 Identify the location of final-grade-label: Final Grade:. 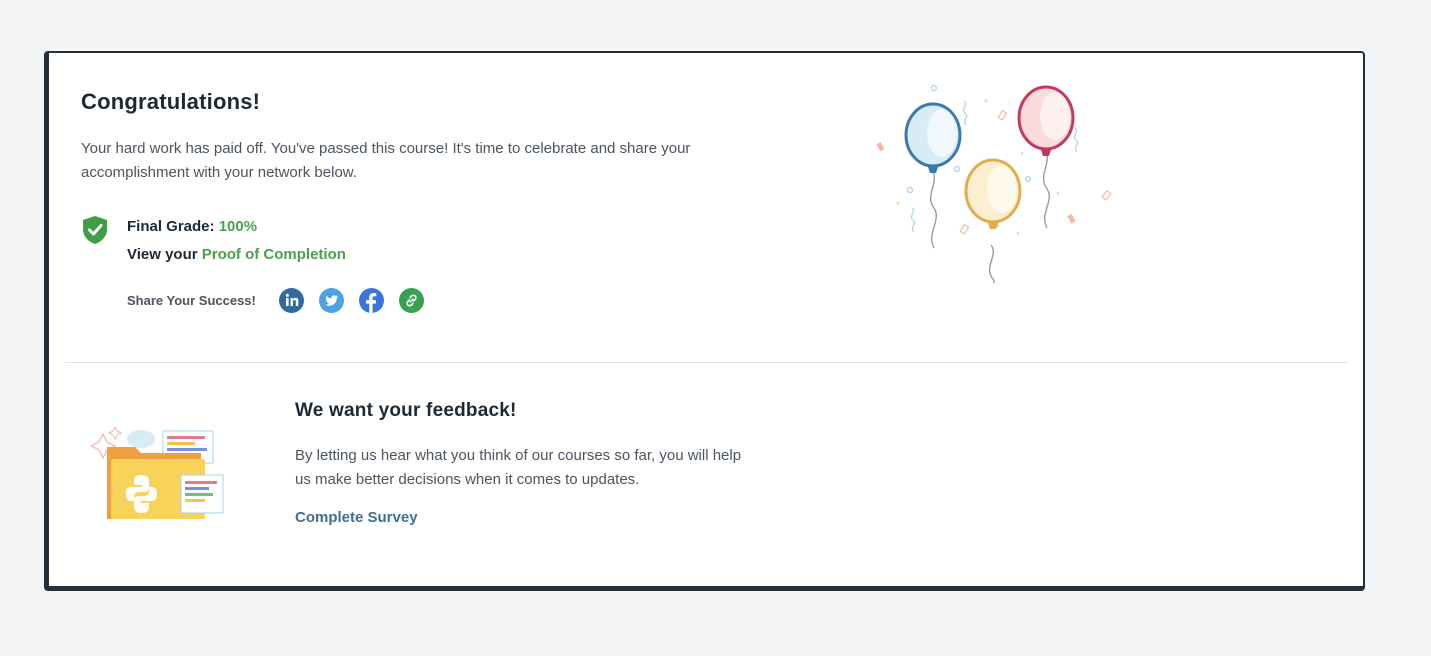
(171, 226).